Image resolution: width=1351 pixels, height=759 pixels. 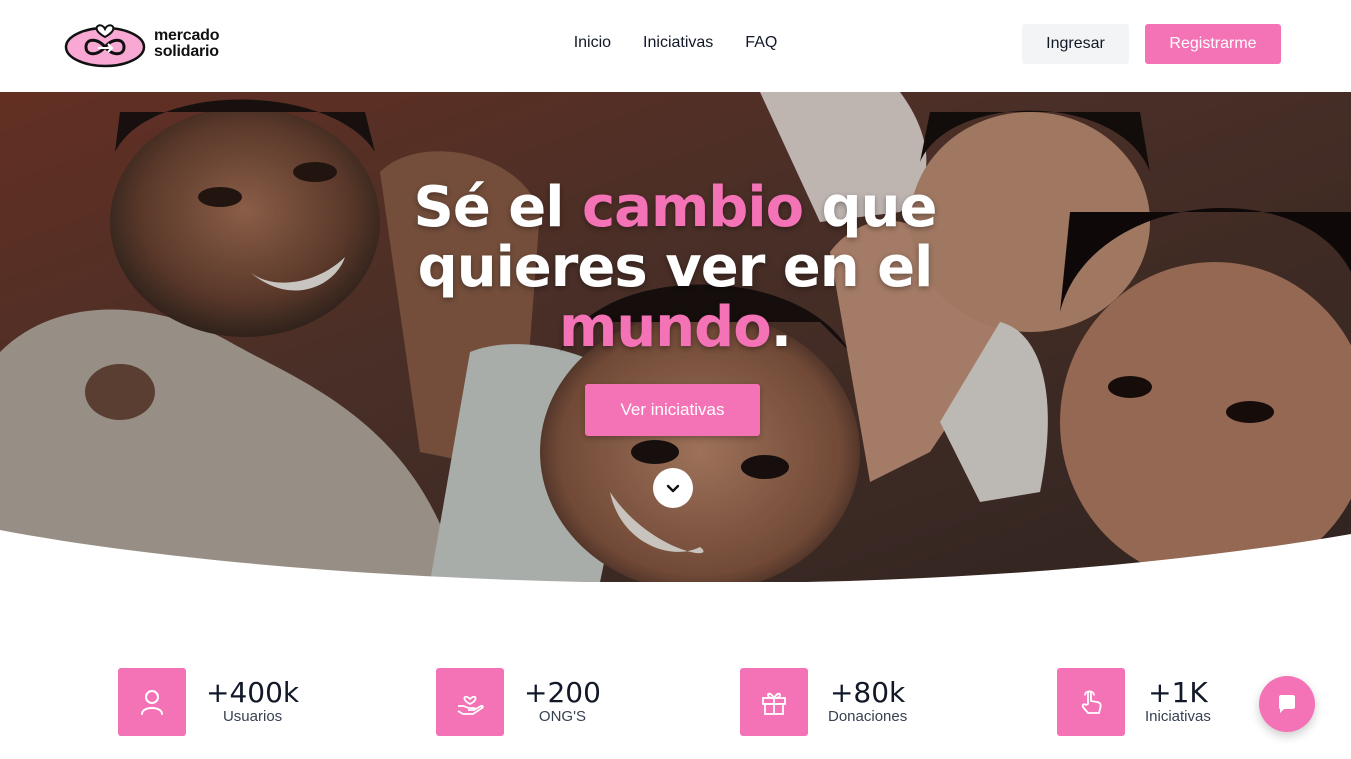 I want to click on scroll-down-button, so click(x=673, y=488).